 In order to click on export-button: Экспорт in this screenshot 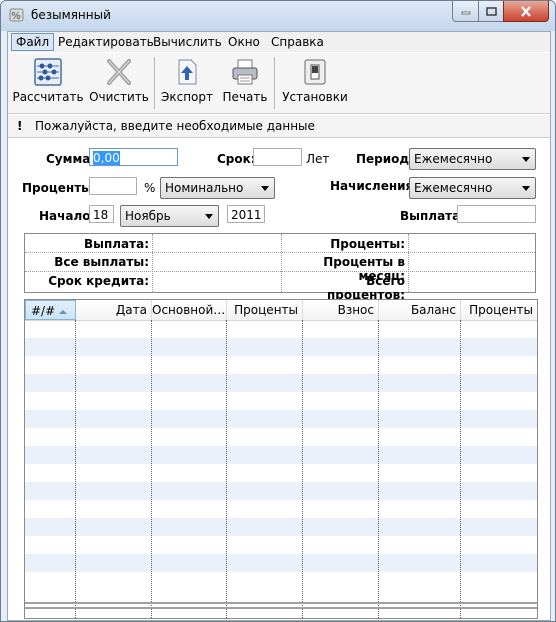, I will do `click(187, 84)`.